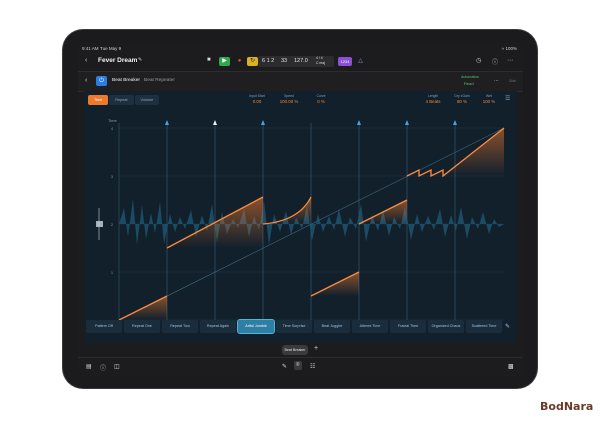  What do you see at coordinates (256, 326) in the screenshot?
I see `preset-artful-jumble: Artful Jumble` at bounding box center [256, 326].